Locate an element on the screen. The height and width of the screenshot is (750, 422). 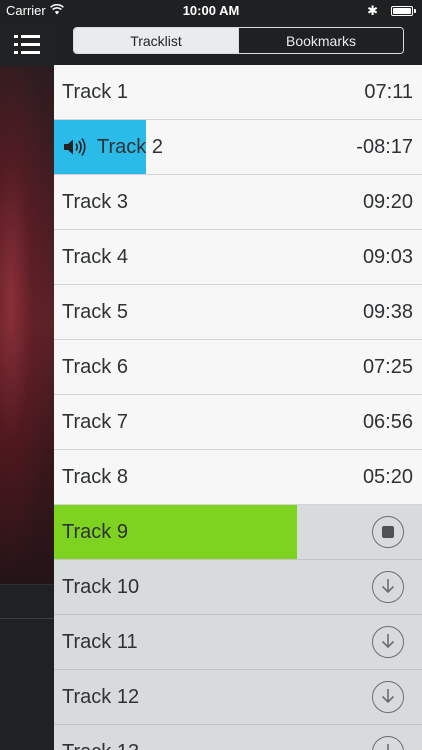
segmented-control: Tracklist Bookmarks is located at coordinates (238, 40).